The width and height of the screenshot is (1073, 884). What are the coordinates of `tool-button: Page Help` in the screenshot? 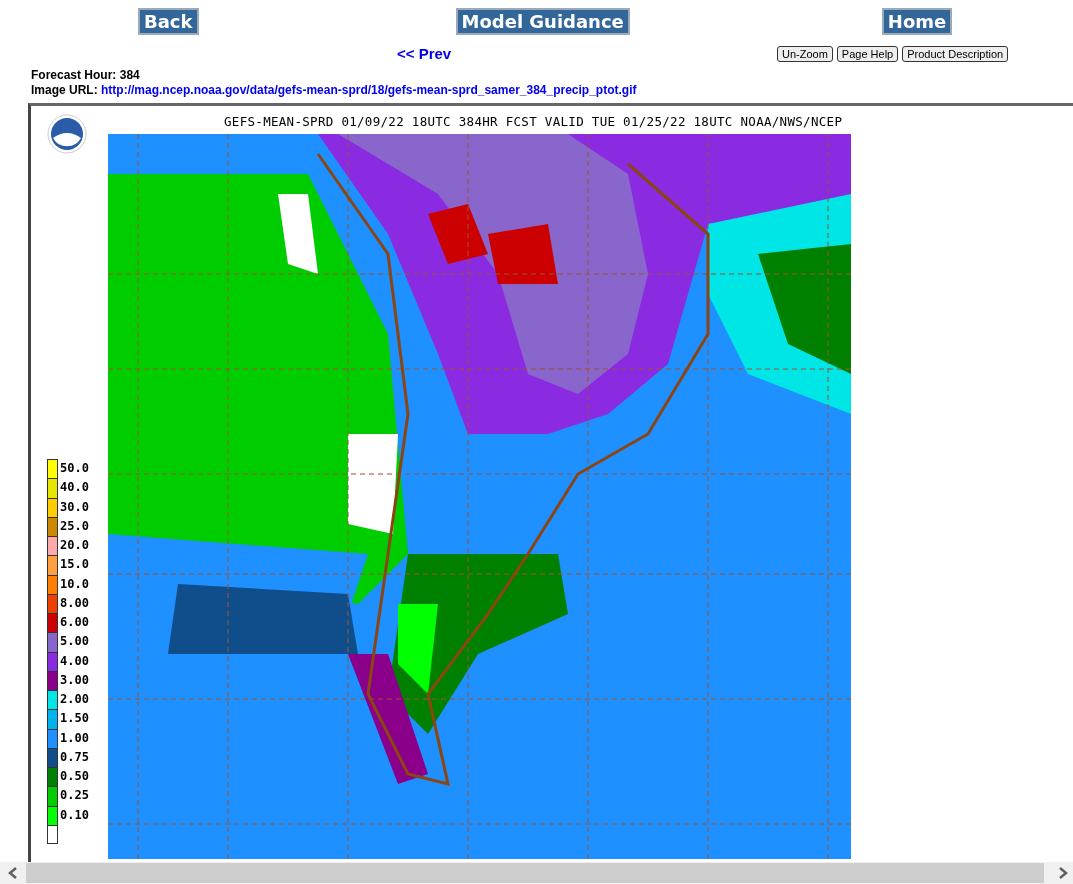 It's located at (867, 54).